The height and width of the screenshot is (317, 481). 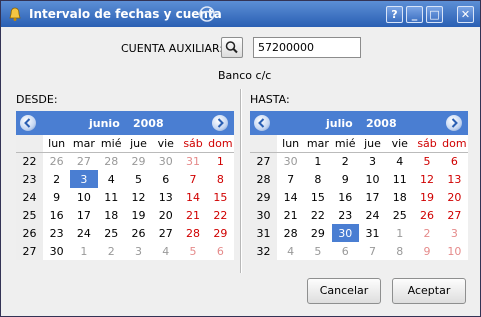 I want to click on cancel-button: Cancelar, so click(x=344, y=291).